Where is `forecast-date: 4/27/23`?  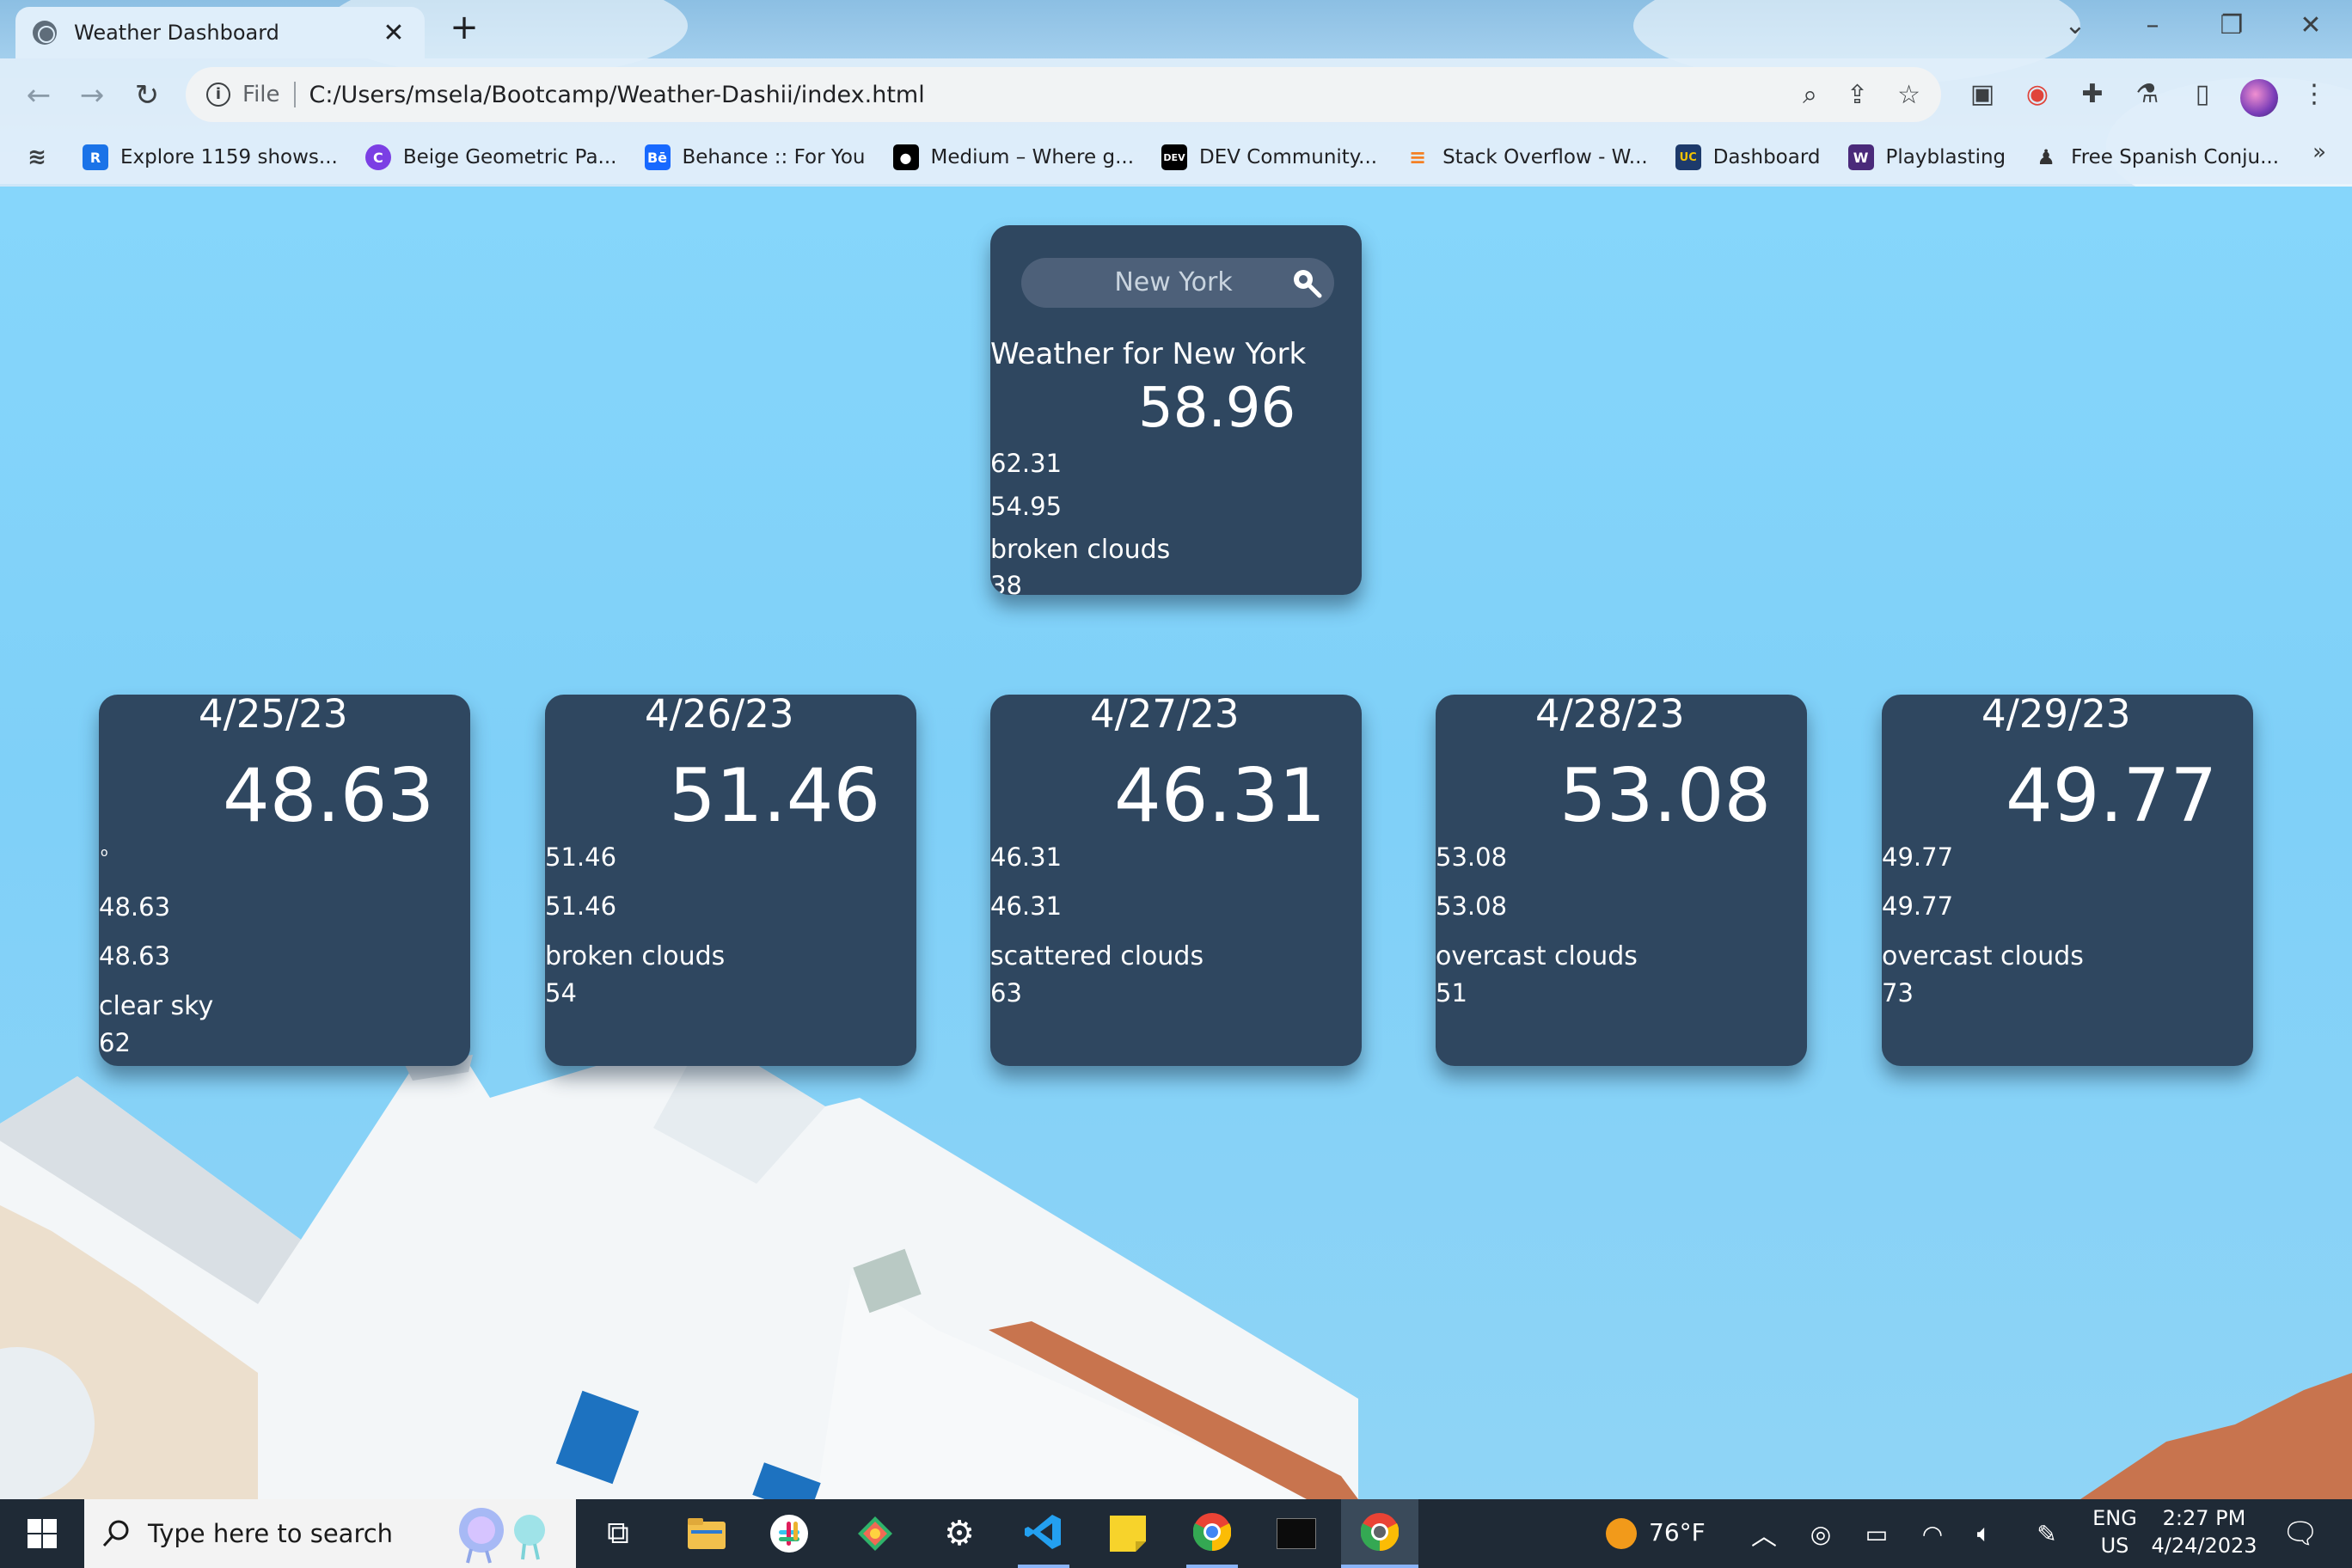
forecast-date: 4/27/23 is located at coordinates (1165, 716).